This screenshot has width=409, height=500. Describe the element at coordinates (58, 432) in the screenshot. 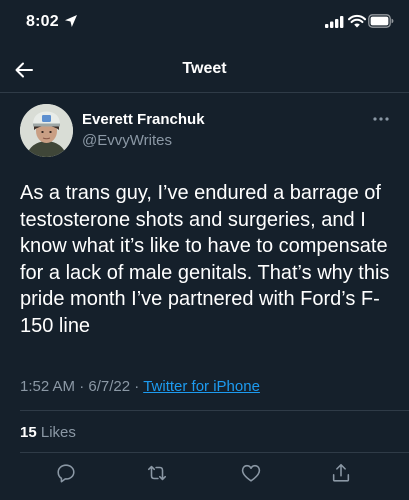

I see `likes-label: Likes` at that location.